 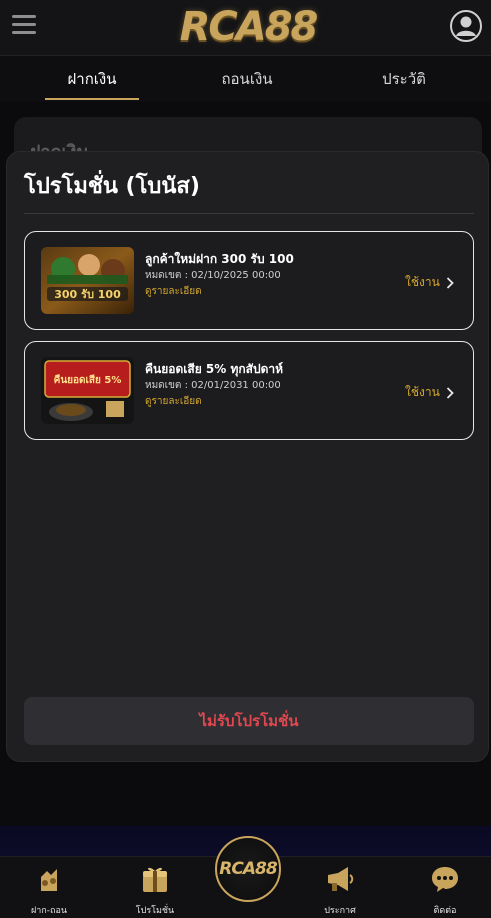 I want to click on brand-logo: RCA88, so click(x=248, y=27).